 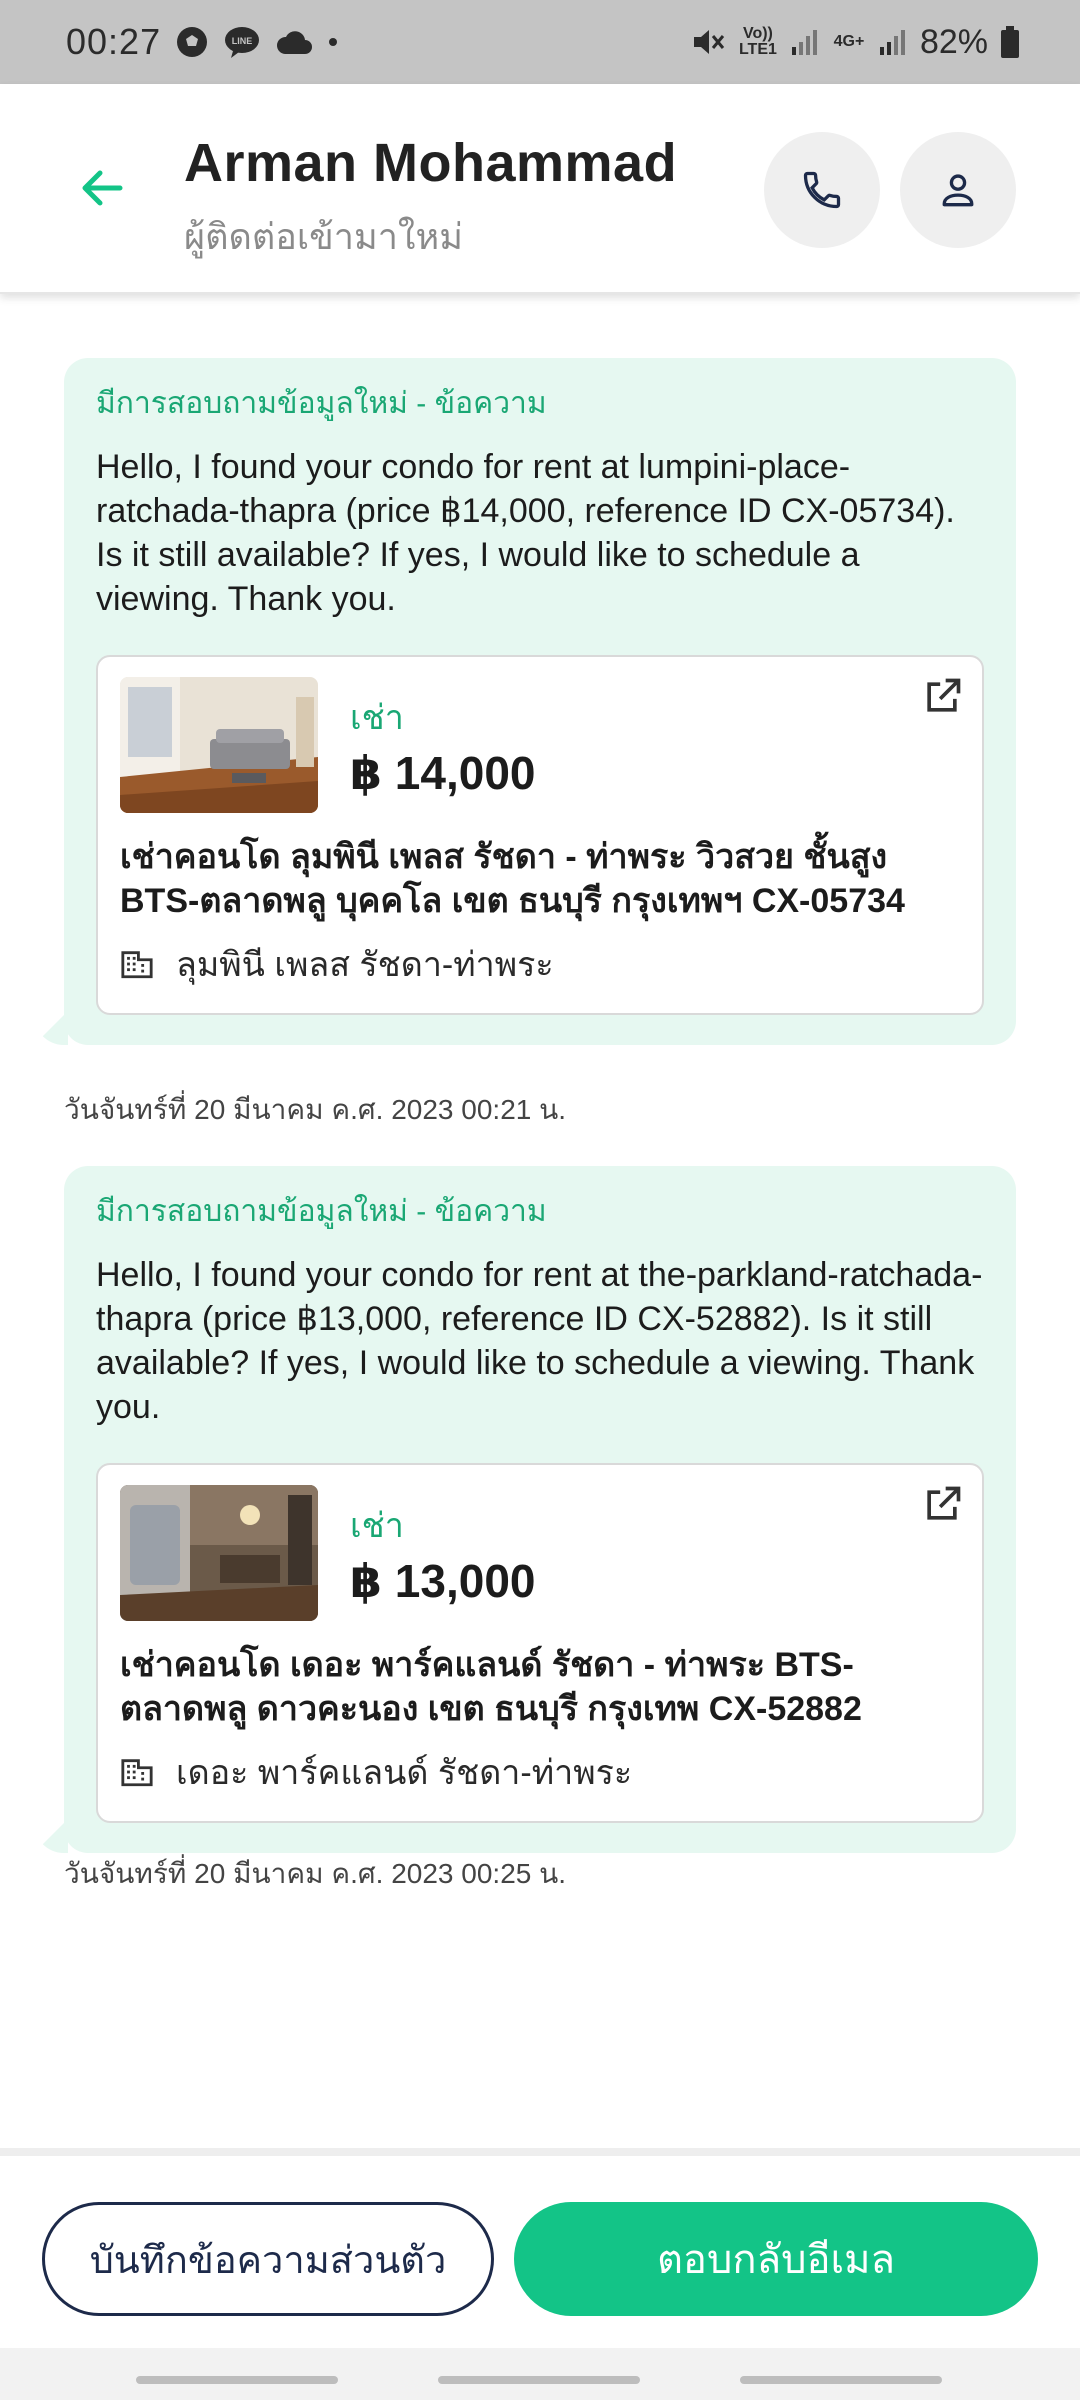 I want to click on nav-recents, so click(x=237, y=2380).